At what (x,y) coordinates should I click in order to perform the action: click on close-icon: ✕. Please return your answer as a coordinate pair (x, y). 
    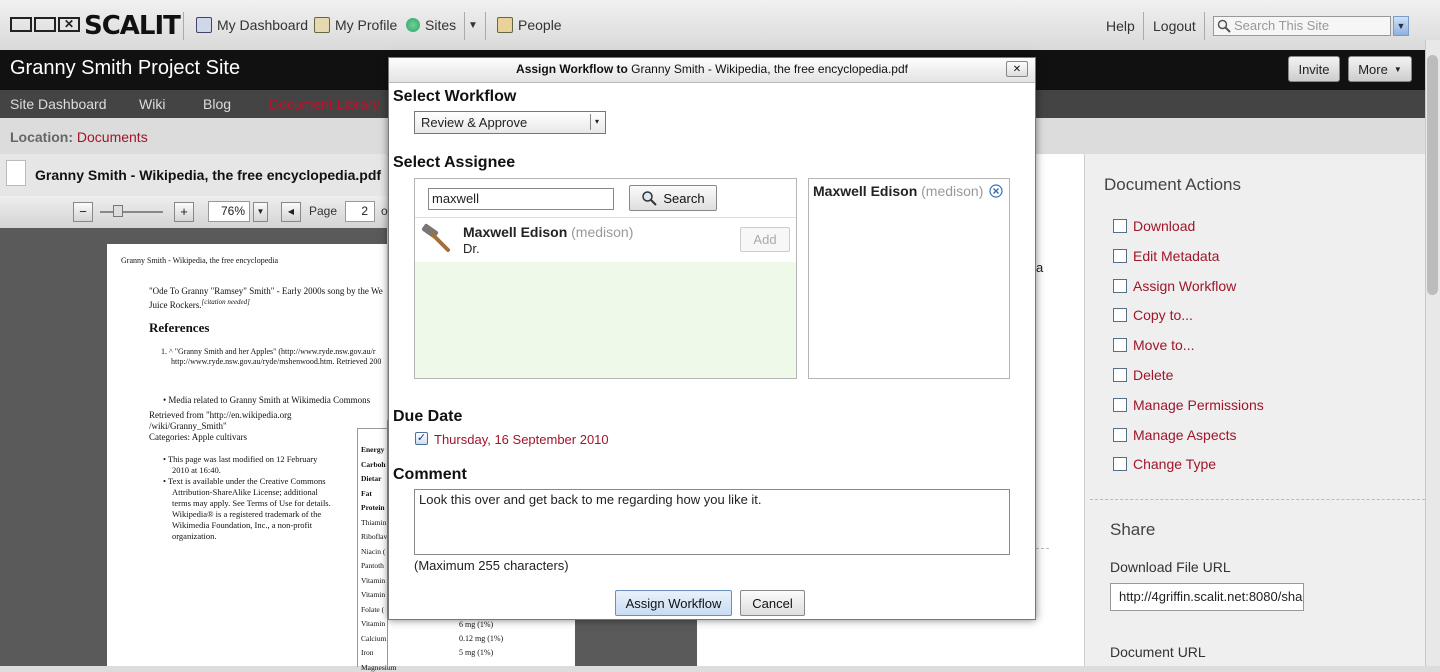
    Looking at the image, I should click on (1017, 69).